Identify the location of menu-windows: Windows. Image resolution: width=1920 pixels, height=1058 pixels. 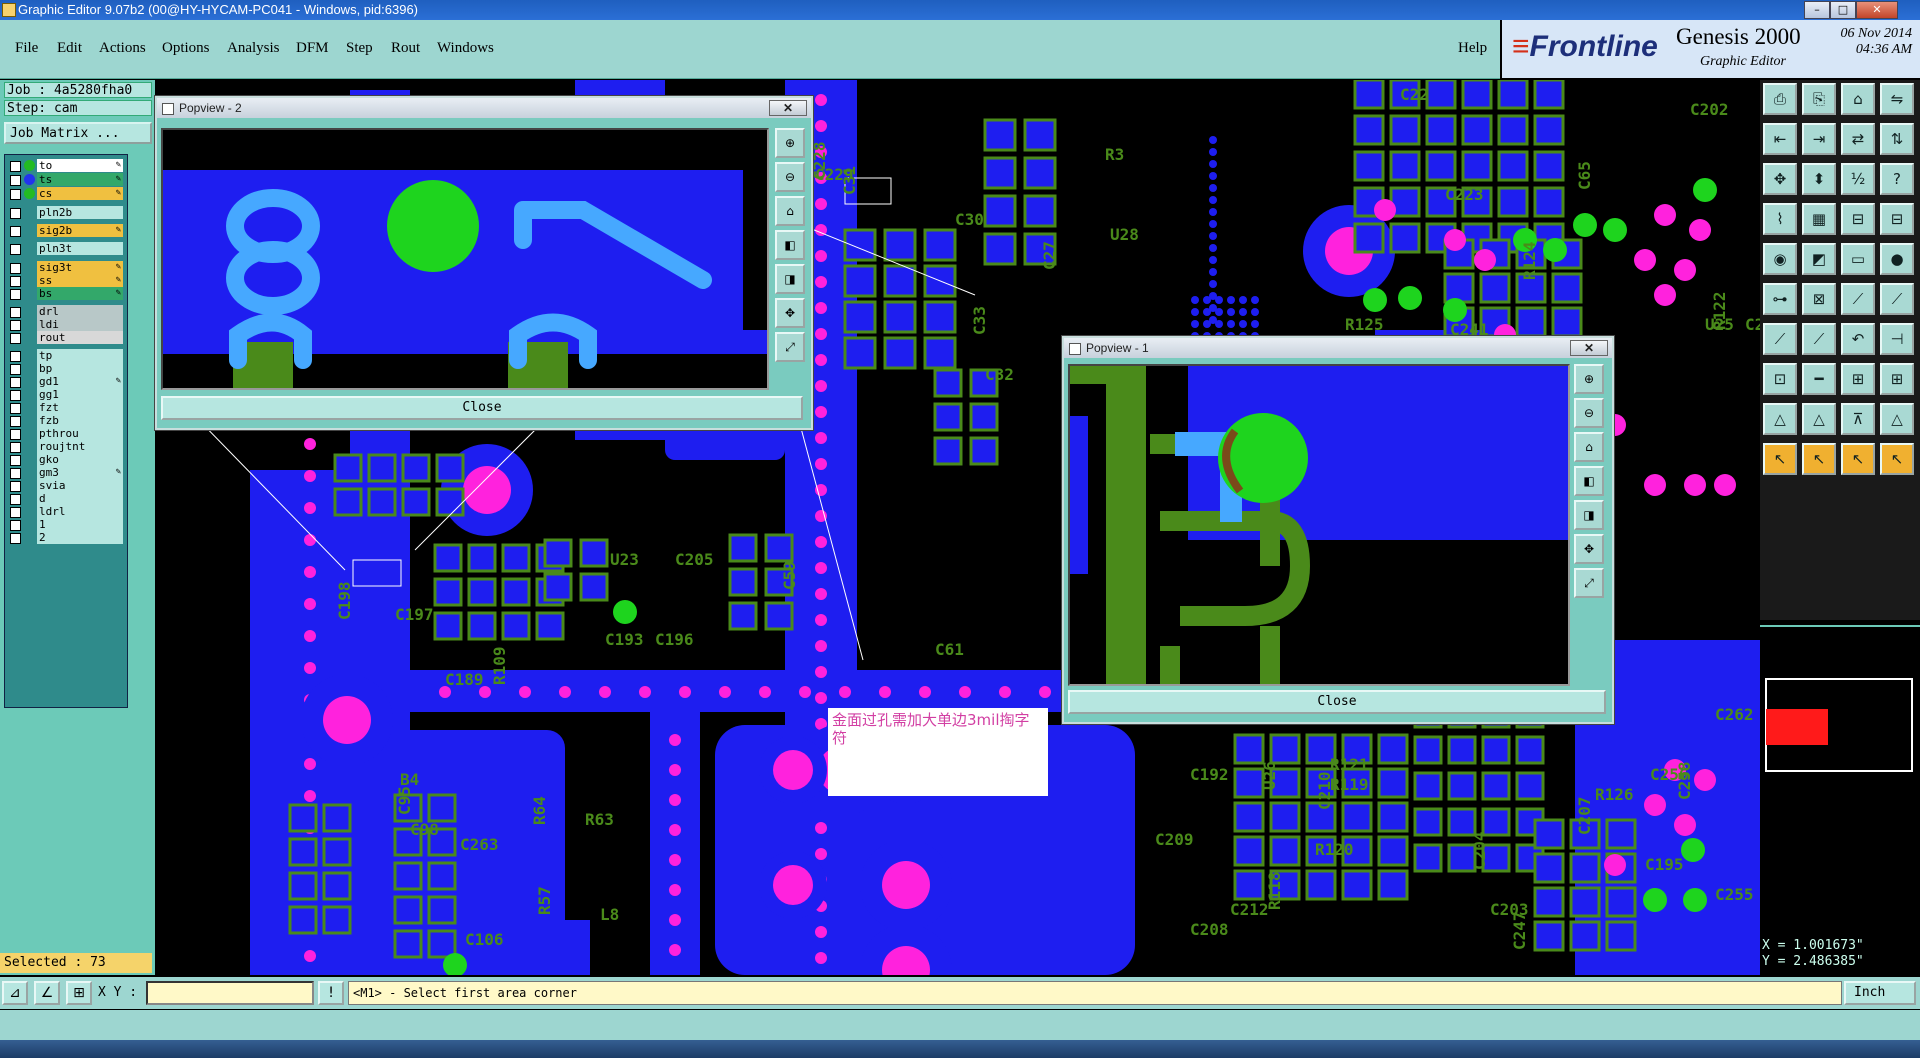
(465, 48).